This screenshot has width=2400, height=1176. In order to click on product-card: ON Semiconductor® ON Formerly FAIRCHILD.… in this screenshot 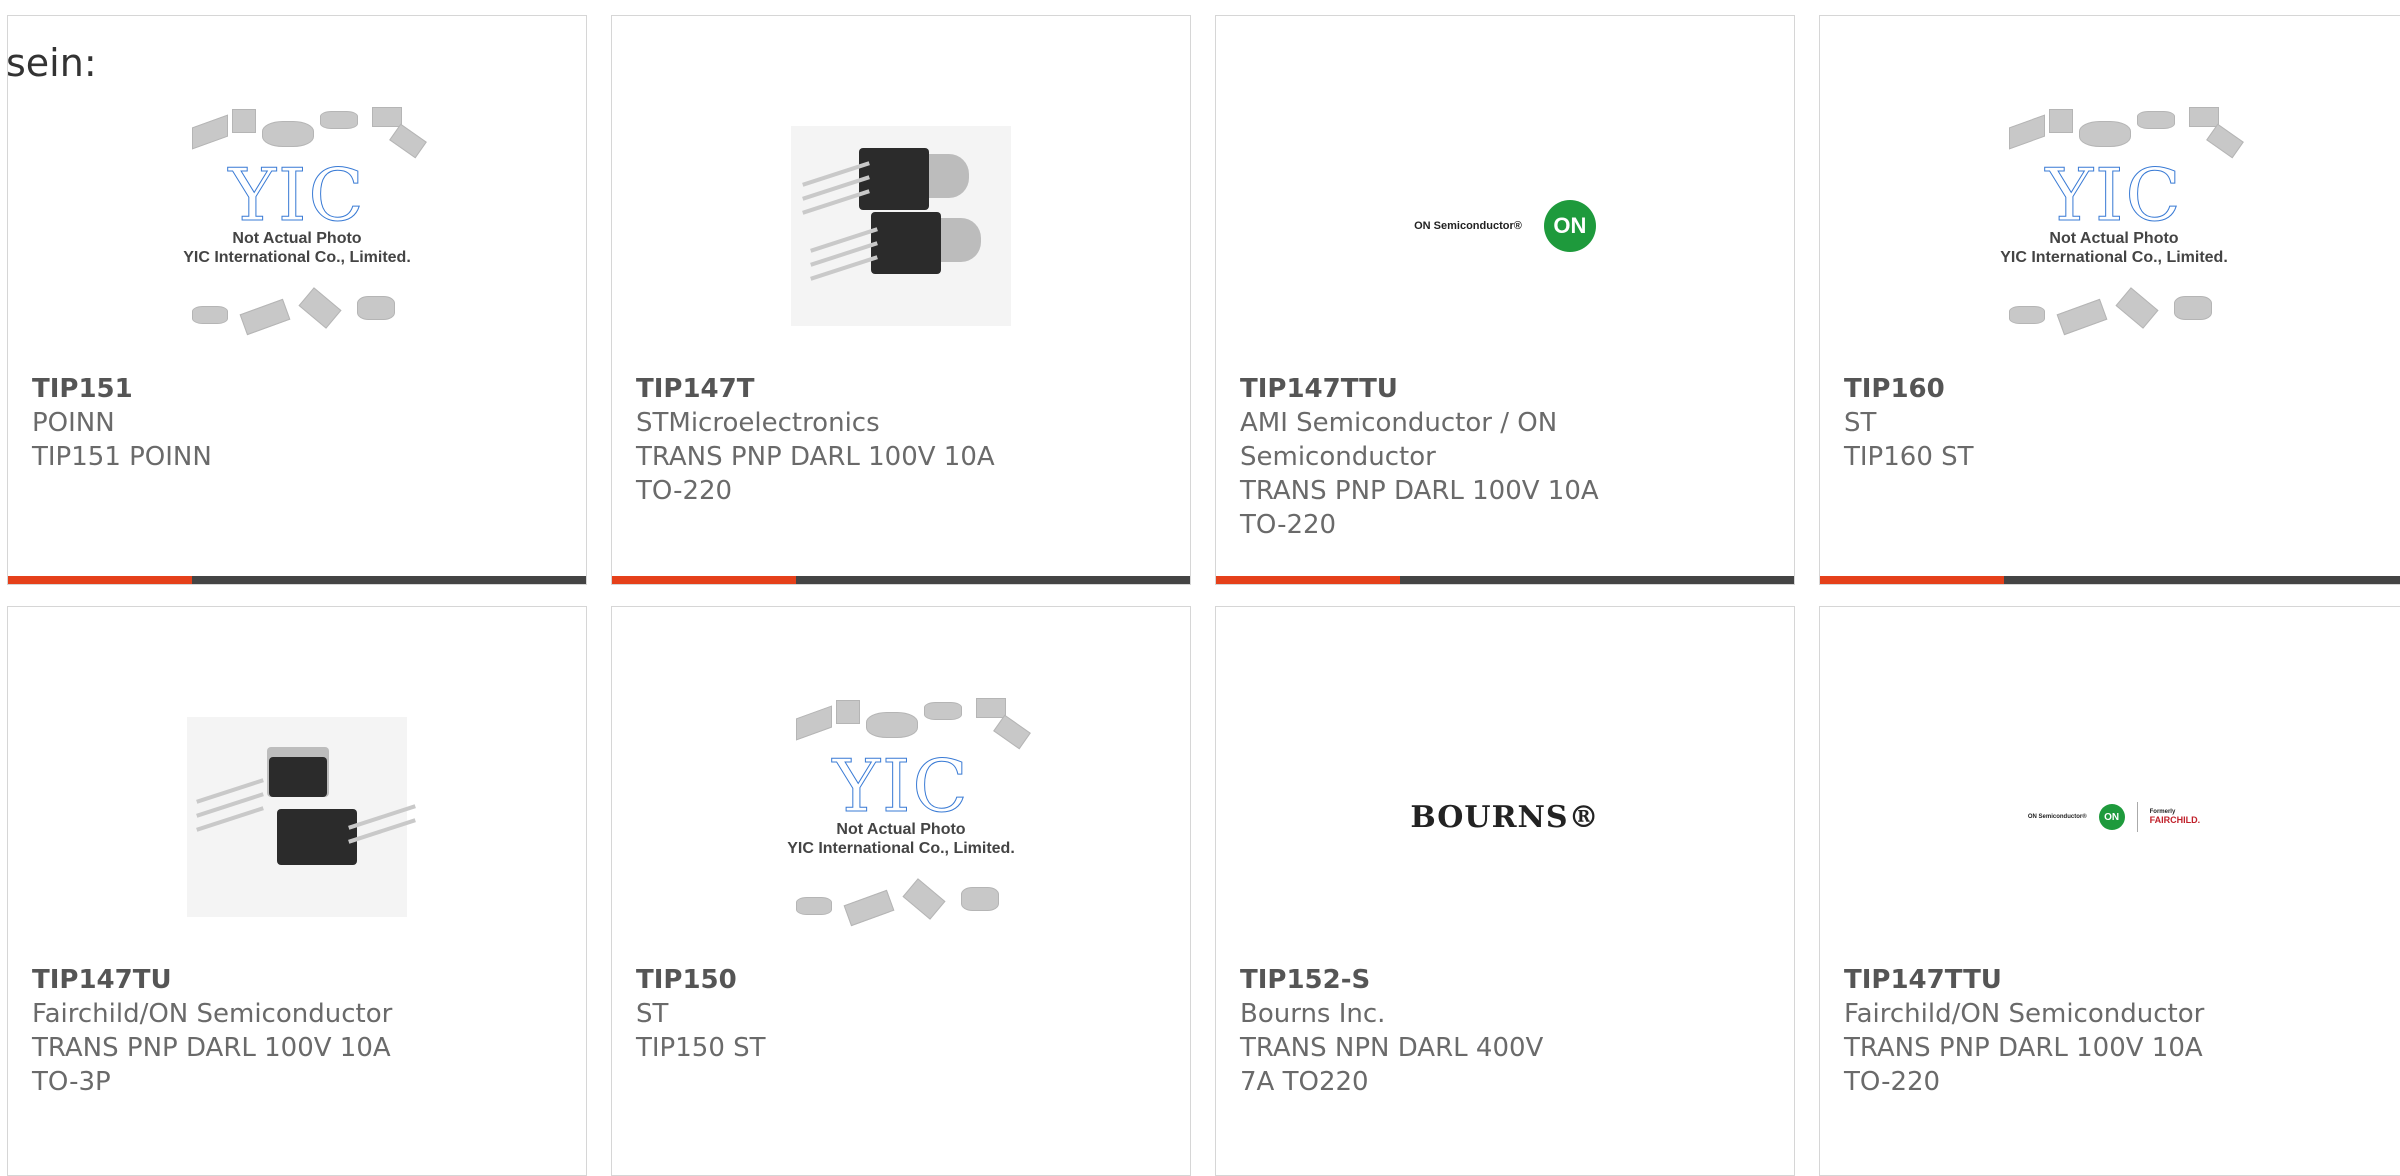, I will do `click(2109, 891)`.